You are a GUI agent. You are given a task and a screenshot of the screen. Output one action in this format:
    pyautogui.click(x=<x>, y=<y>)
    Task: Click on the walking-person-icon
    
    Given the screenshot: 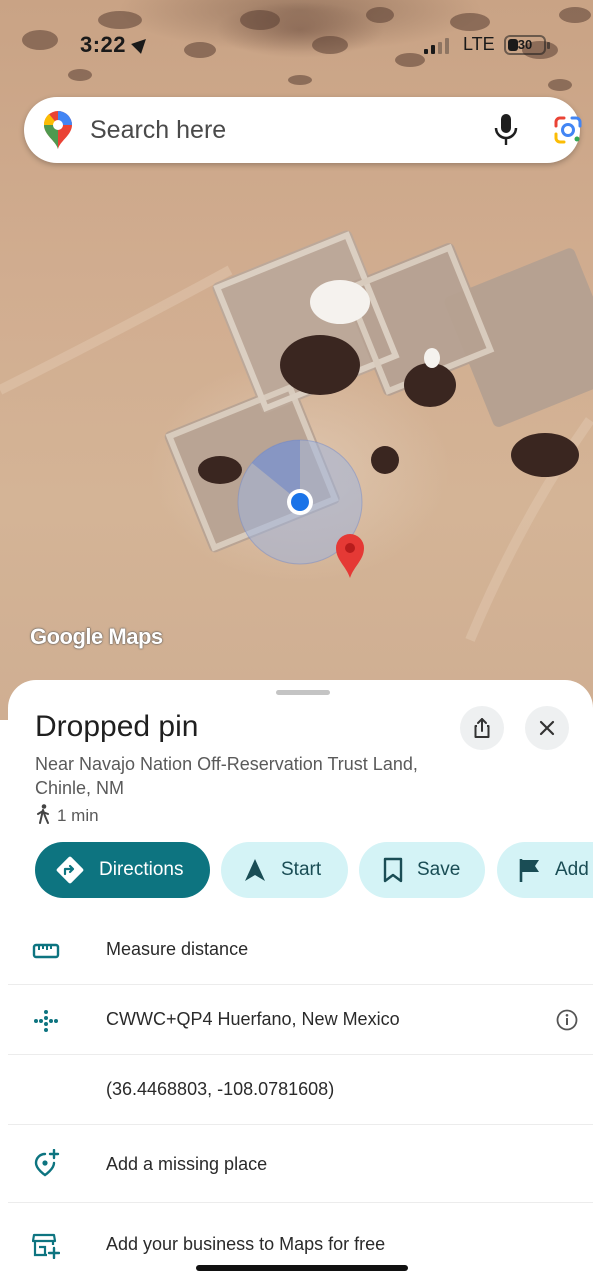 What is the action you would take?
    pyautogui.click(x=43, y=814)
    